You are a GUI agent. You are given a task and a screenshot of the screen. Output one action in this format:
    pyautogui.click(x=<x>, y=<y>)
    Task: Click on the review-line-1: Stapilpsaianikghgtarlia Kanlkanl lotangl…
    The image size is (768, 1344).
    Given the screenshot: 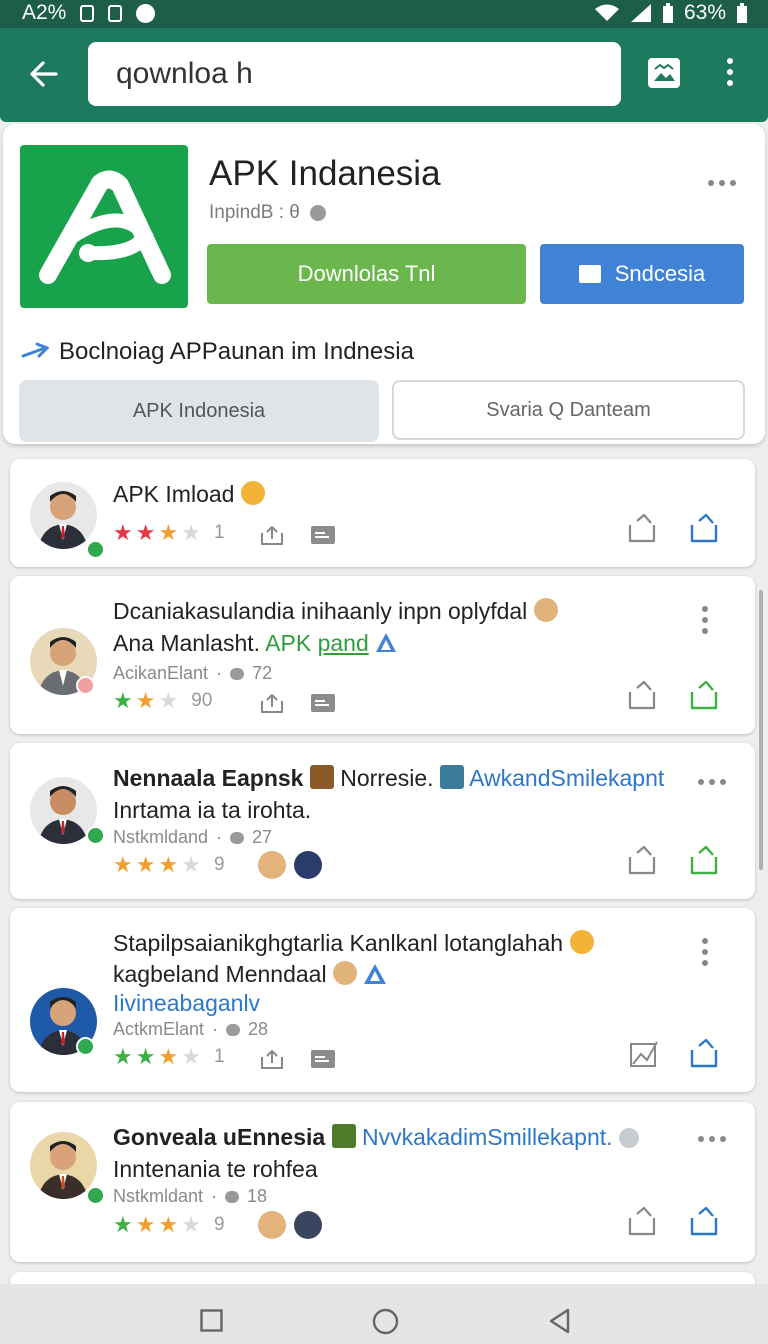 What is the action you would take?
    pyautogui.click(x=353, y=943)
    